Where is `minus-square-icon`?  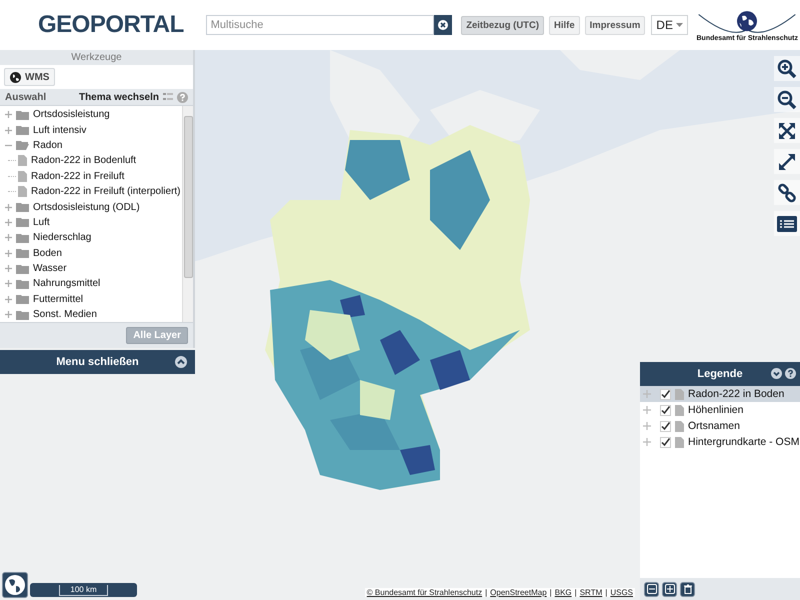
minus-square-icon is located at coordinates (651, 589).